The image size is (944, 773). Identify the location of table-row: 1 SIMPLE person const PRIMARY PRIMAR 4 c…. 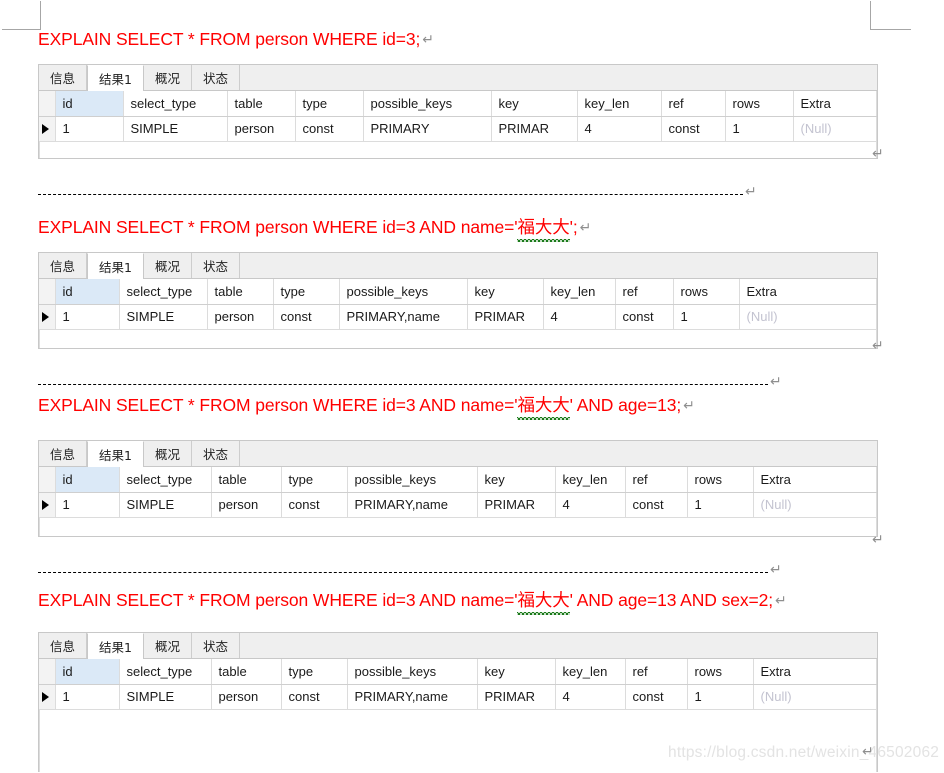
(458, 129).